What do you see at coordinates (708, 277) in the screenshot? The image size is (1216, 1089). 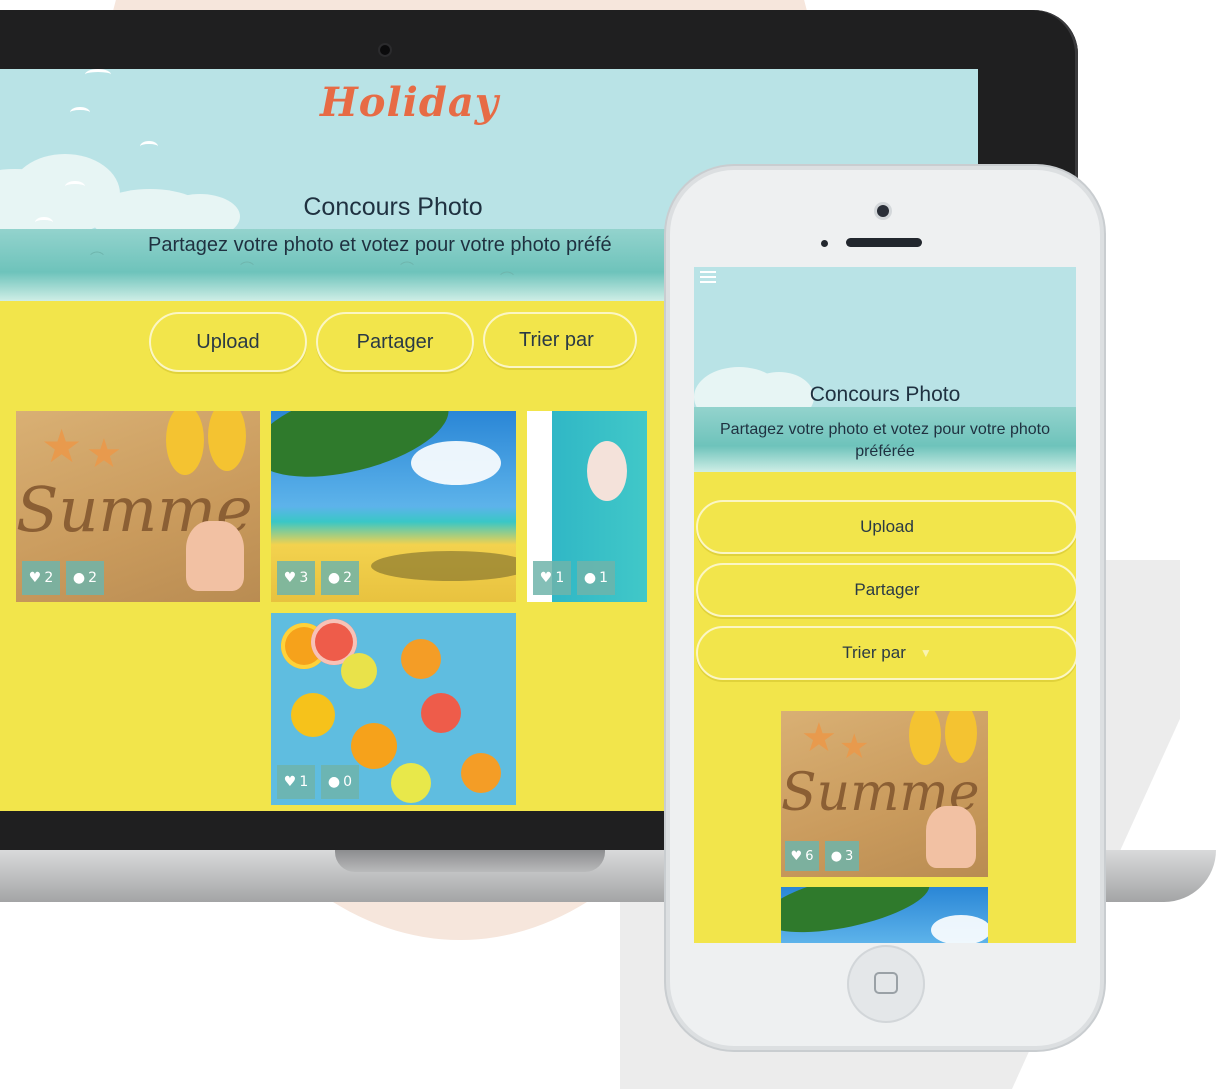 I see `hamburger-menu-icon` at bounding box center [708, 277].